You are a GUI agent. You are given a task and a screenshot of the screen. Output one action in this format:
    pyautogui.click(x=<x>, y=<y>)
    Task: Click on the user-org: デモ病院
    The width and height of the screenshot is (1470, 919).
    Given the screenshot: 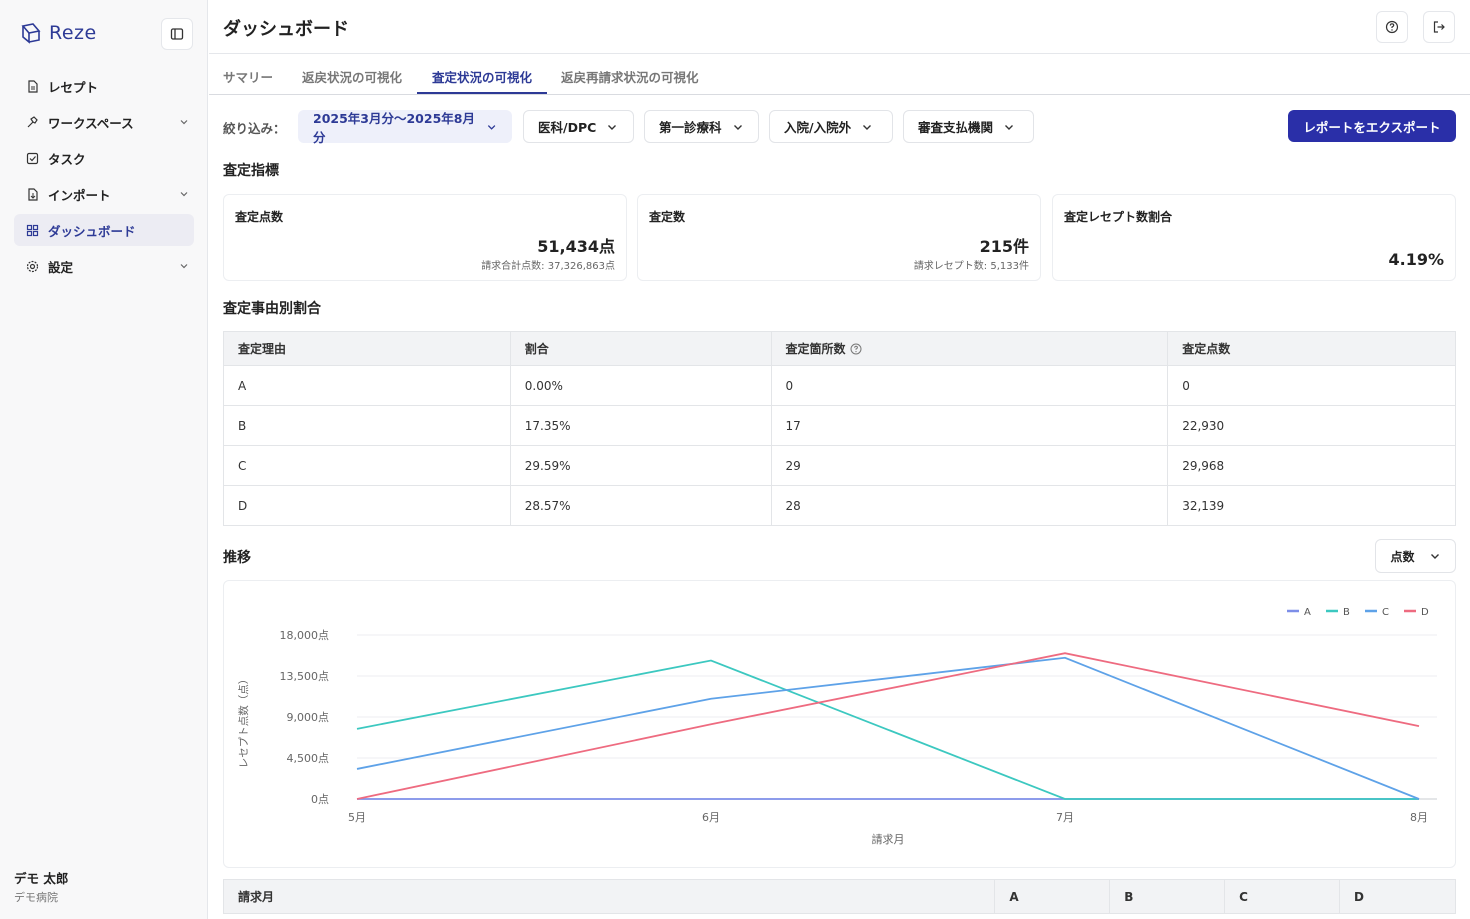 What is the action you would take?
    pyautogui.click(x=36, y=897)
    